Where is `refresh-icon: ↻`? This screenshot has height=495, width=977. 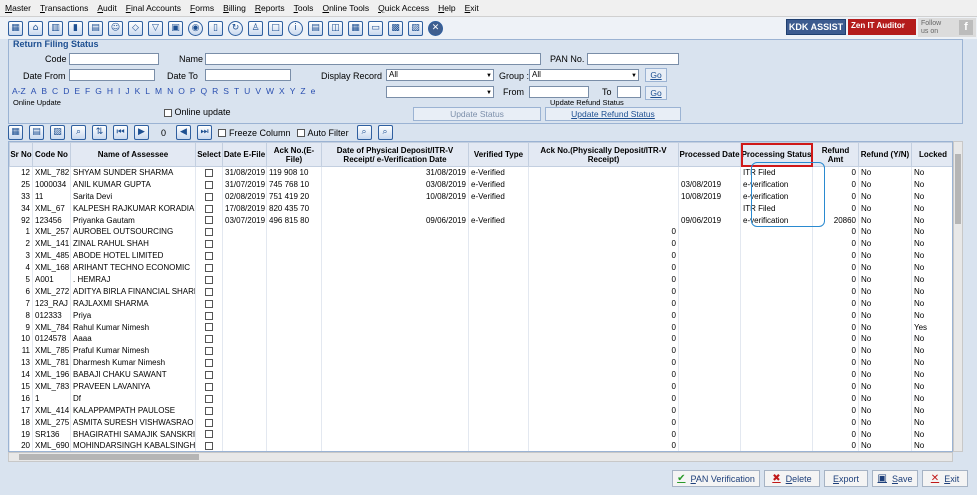
refresh-icon: ↻ is located at coordinates (235, 28).